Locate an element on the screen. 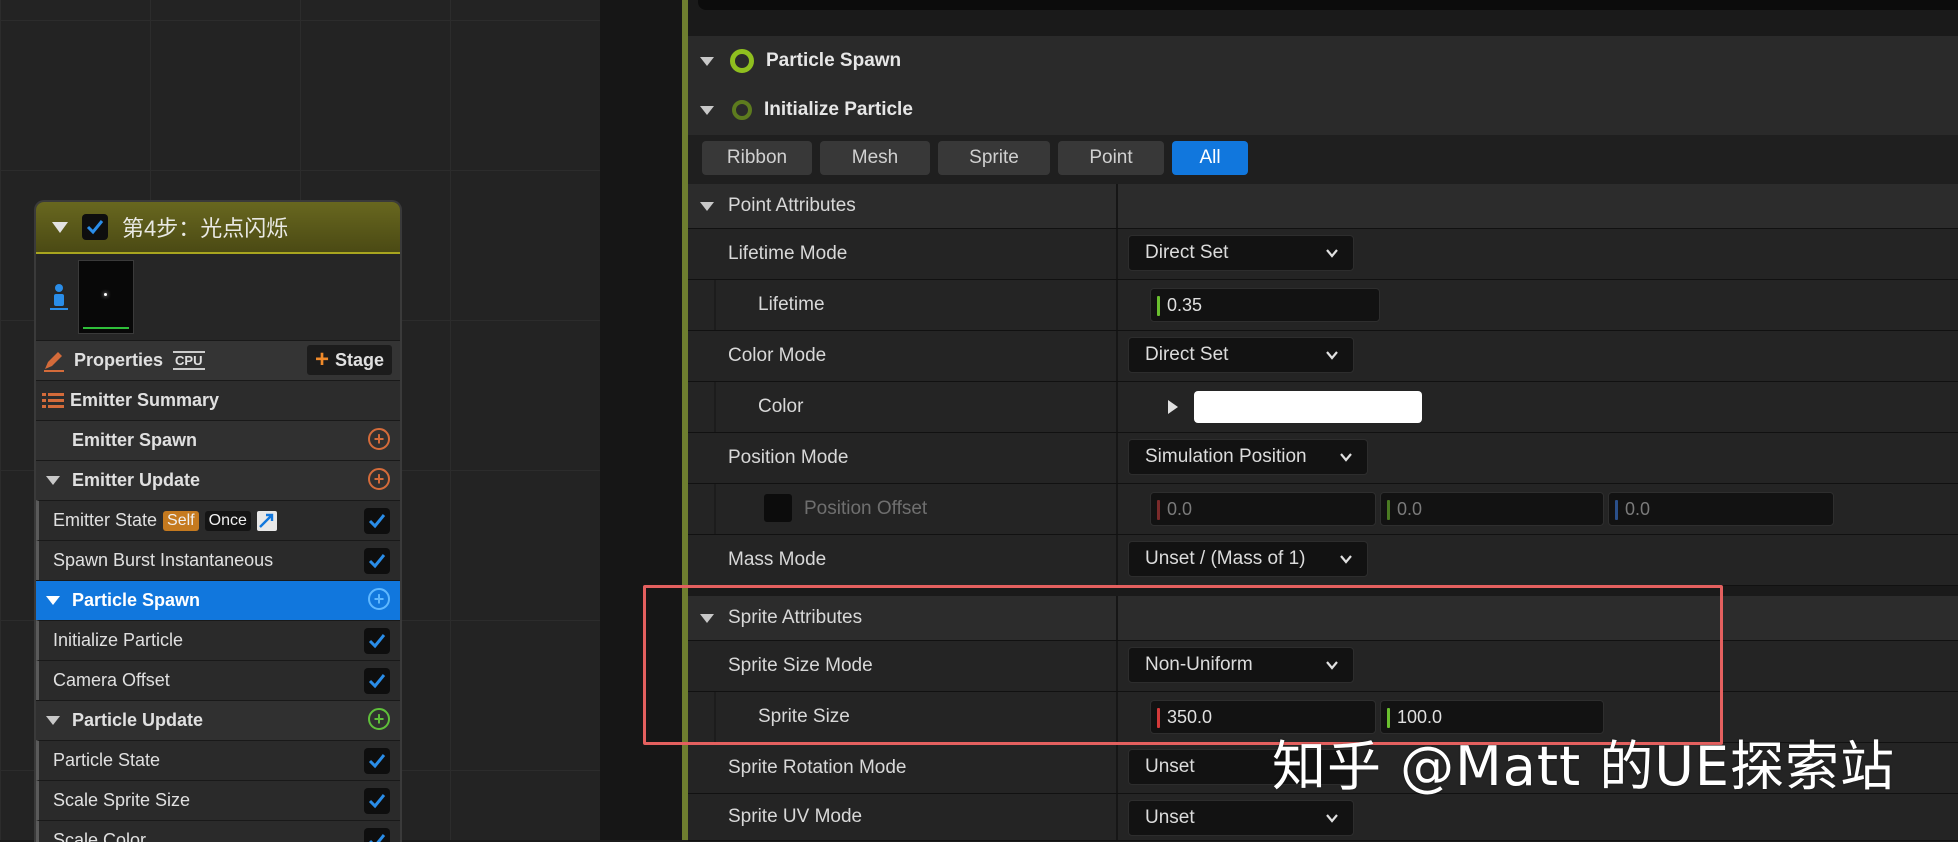  emitter-thumbnail-row is located at coordinates (218, 297).